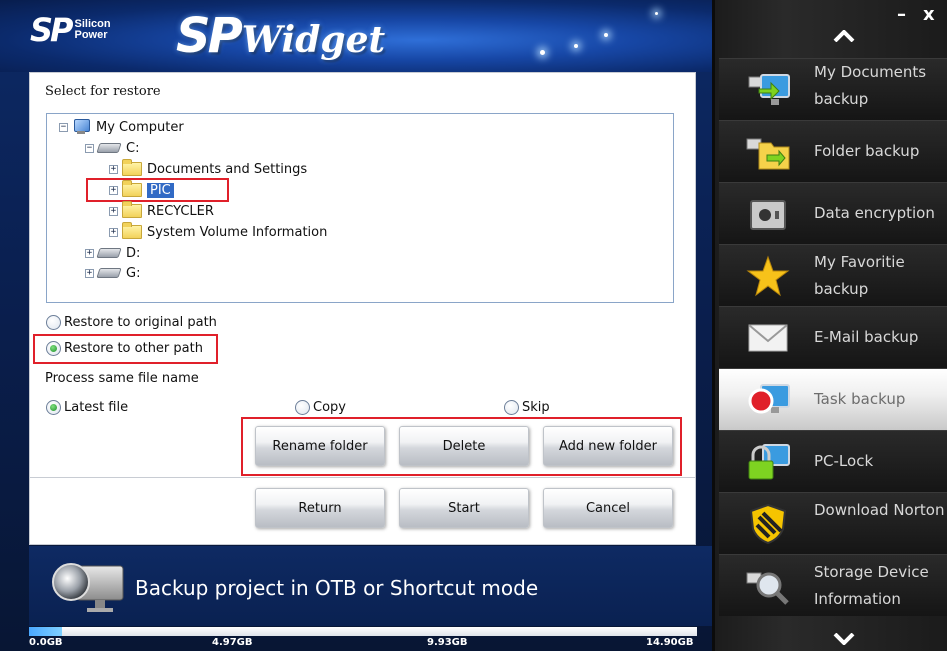 The width and height of the screenshot is (947, 651). I want to click on sidebar-item-my-favorite: My Favoritie backup, so click(833, 275).